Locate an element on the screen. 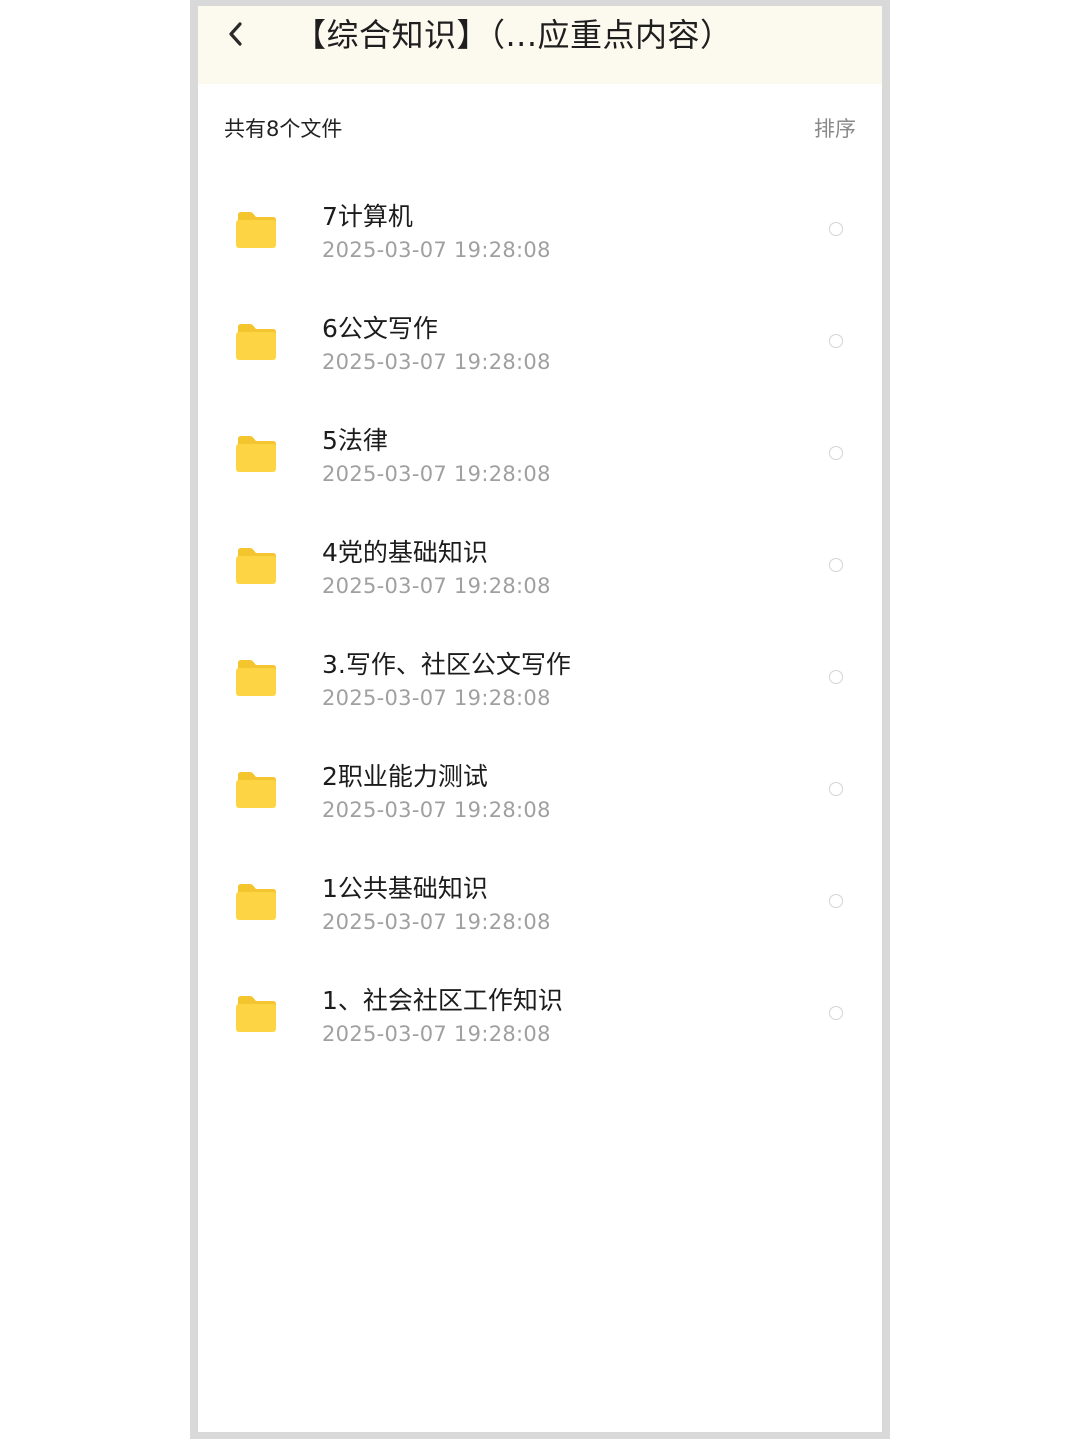 The width and height of the screenshot is (1080, 1439). file-name: 7计算机 is located at coordinates (367, 216).